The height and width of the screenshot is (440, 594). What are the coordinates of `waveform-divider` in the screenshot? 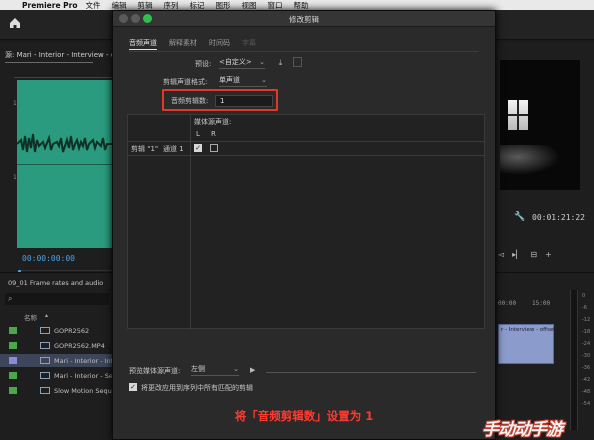 It's located at (64, 164).